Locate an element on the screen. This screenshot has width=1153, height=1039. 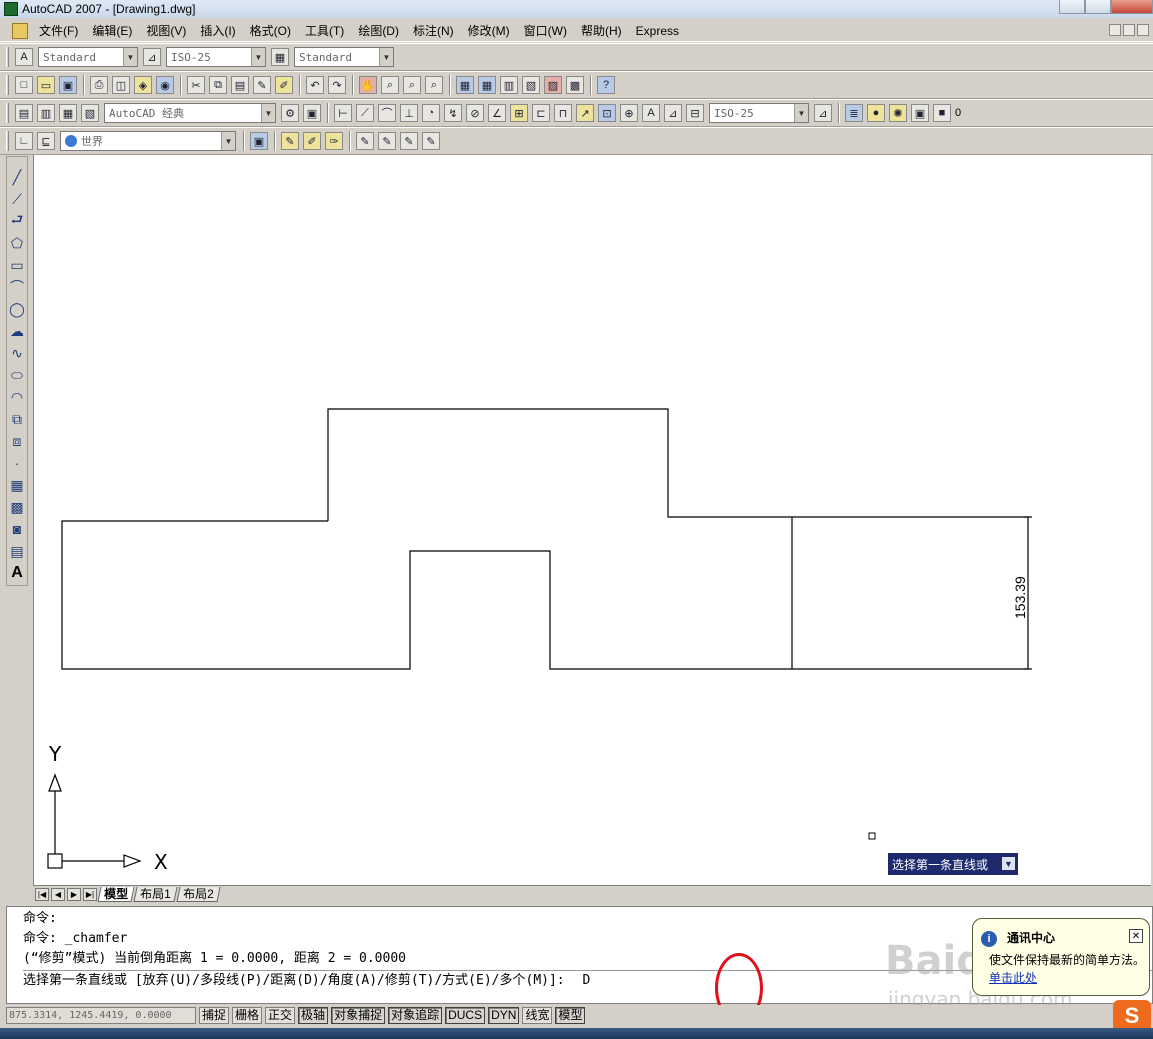
workspace-icon: ▤ is located at coordinates (24, 113).